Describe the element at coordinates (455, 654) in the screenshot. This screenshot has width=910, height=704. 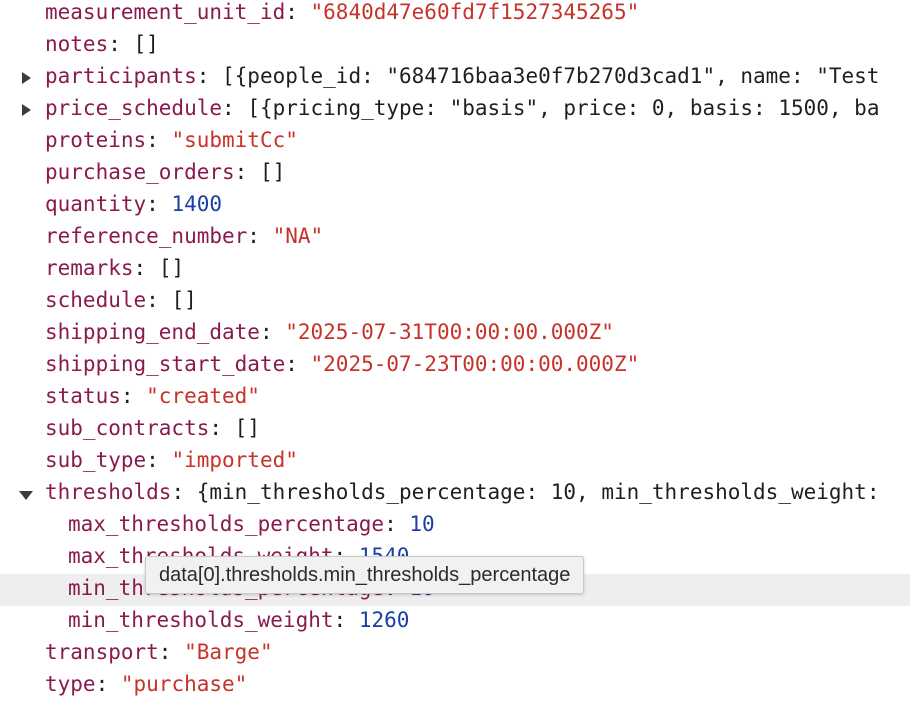
I see `property-row-transport: transport: "Barge"` at that location.